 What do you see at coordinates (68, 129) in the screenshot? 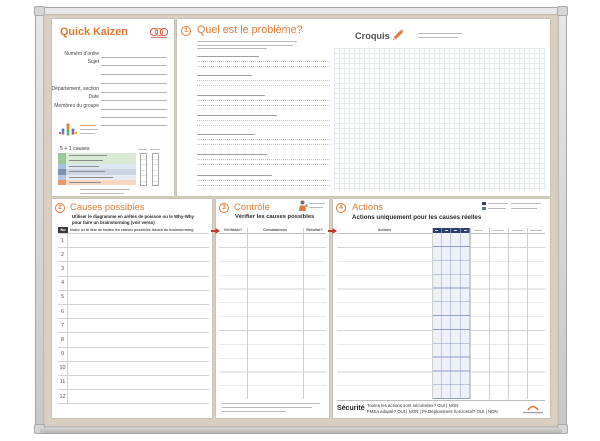
I see `team-icon` at bounding box center [68, 129].